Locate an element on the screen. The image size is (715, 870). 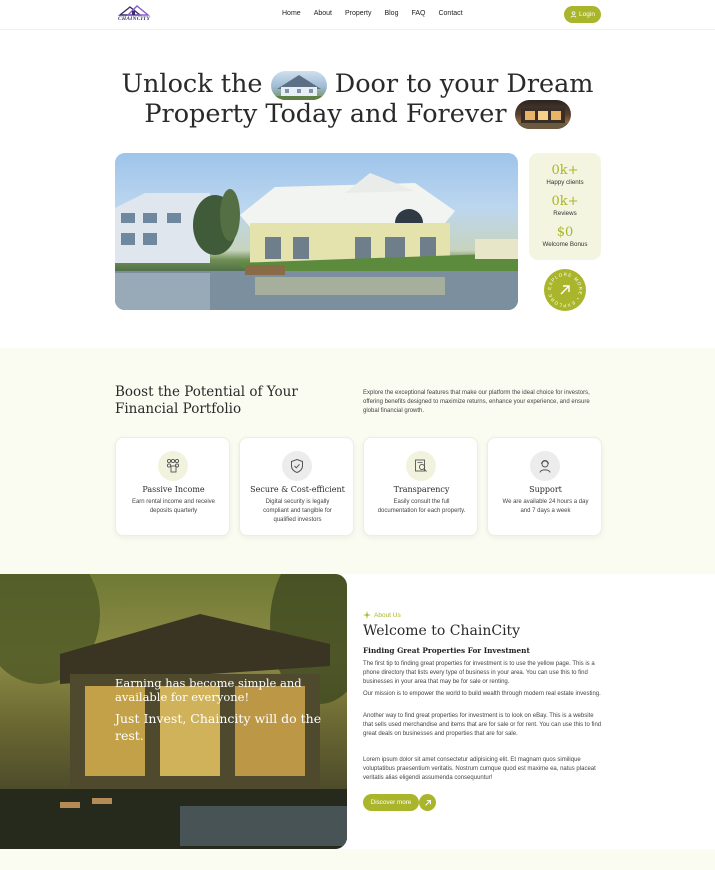
explore-more-ring-text: EXPLORE MORE • EXPLORE MORE • is located at coordinates (563, 288).